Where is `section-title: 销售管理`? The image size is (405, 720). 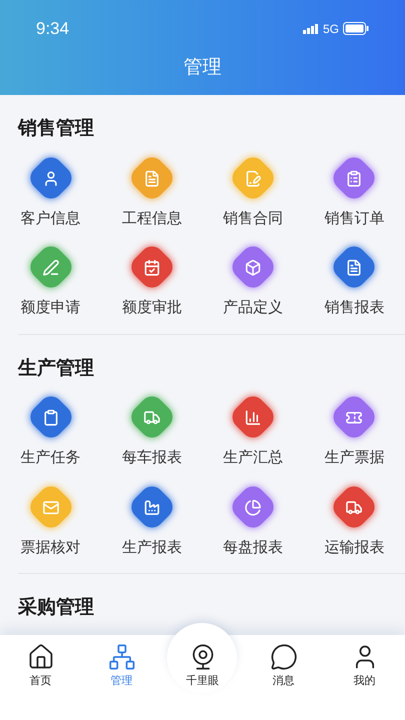 section-title: 销售管理 is located at coordinates (56, 128).